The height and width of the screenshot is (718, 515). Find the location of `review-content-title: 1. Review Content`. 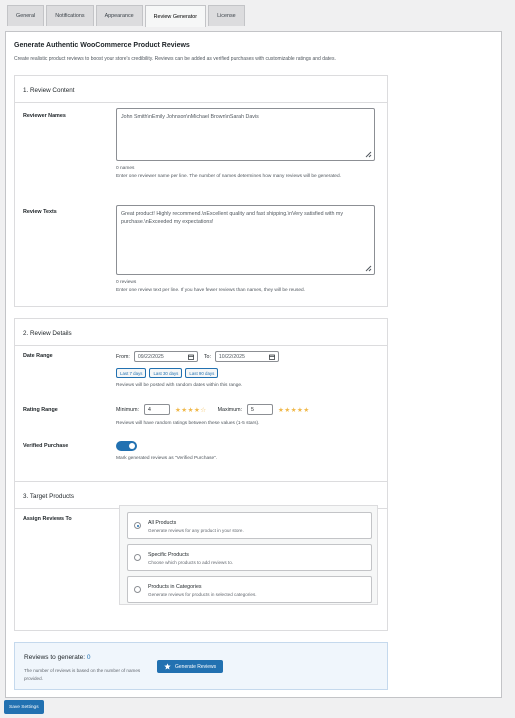

review-content-title: 1. Review Content is located at coordinates (49, 90).